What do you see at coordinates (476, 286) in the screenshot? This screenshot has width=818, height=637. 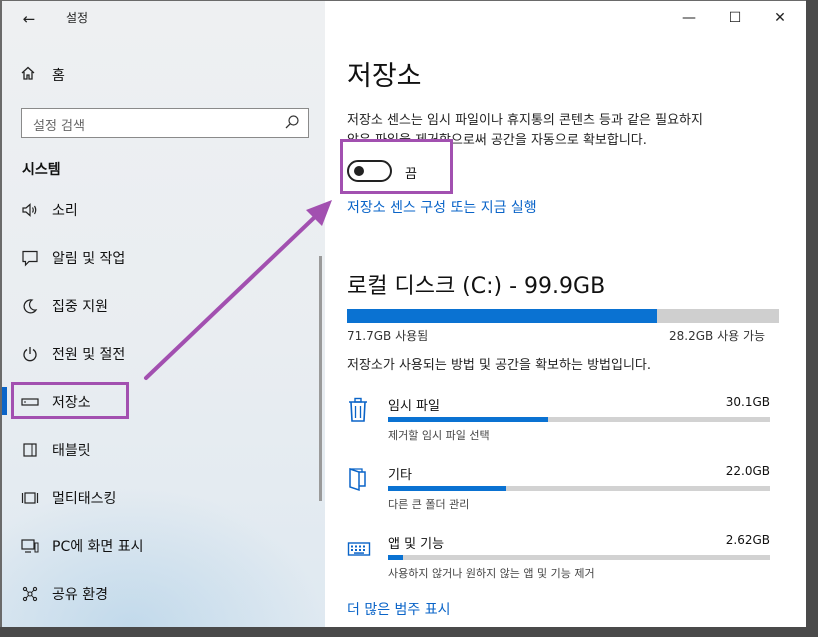 I see `disk-title: 로컬 디스크 (C:) - 99.9GB` at bounding box center [476, 286].